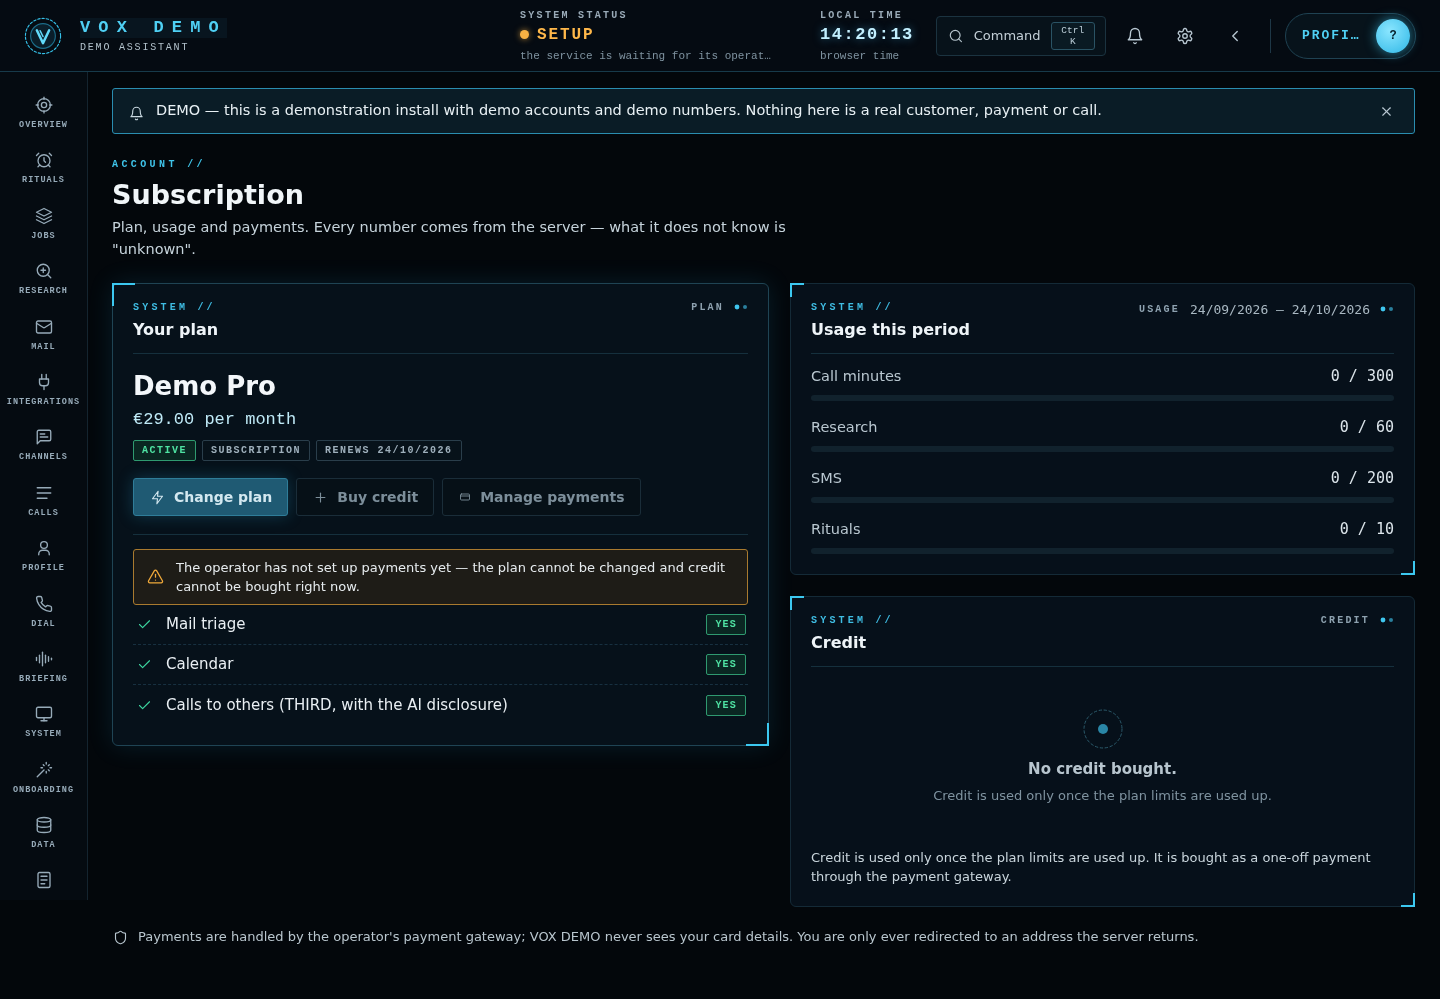  I want to click on page-title: Subscription, so click(208, 195).